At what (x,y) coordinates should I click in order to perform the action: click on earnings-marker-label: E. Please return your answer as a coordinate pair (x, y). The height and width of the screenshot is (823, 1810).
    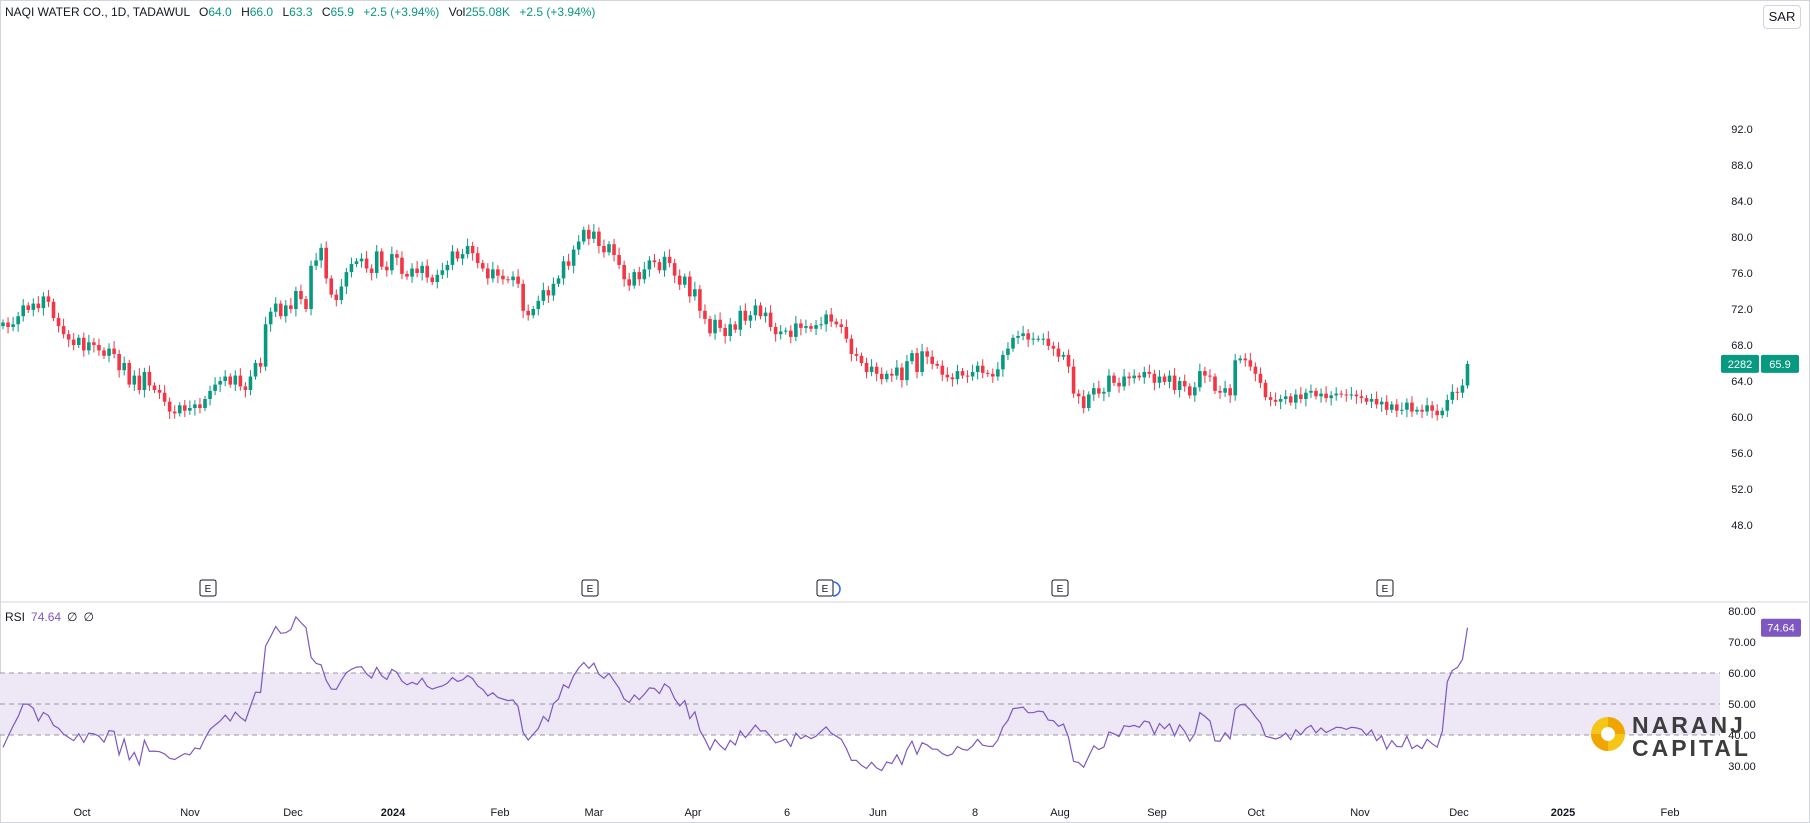
    Looking at the image, I should click on (208, 589).